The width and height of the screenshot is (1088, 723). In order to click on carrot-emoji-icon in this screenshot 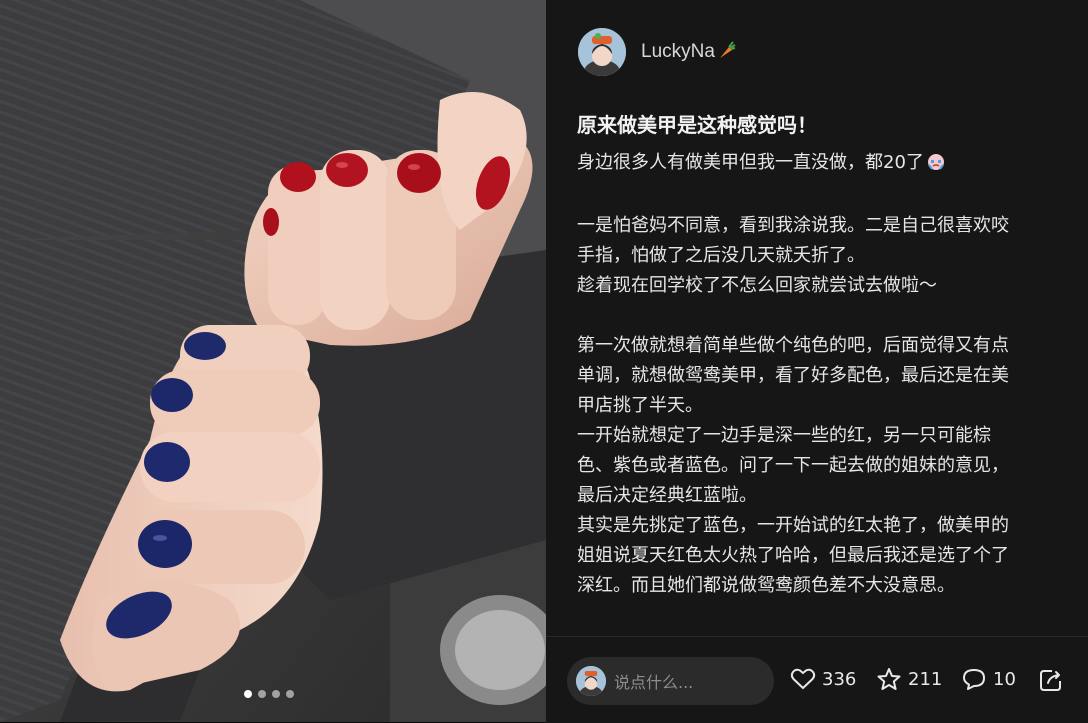, I will do `click(727, 52)`.